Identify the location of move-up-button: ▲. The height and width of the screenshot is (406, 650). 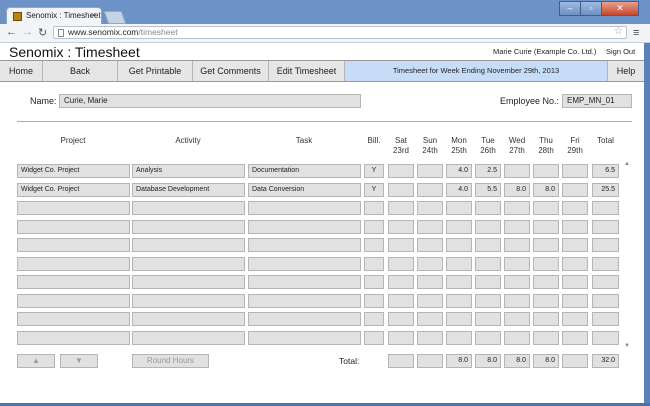
(36, 361).